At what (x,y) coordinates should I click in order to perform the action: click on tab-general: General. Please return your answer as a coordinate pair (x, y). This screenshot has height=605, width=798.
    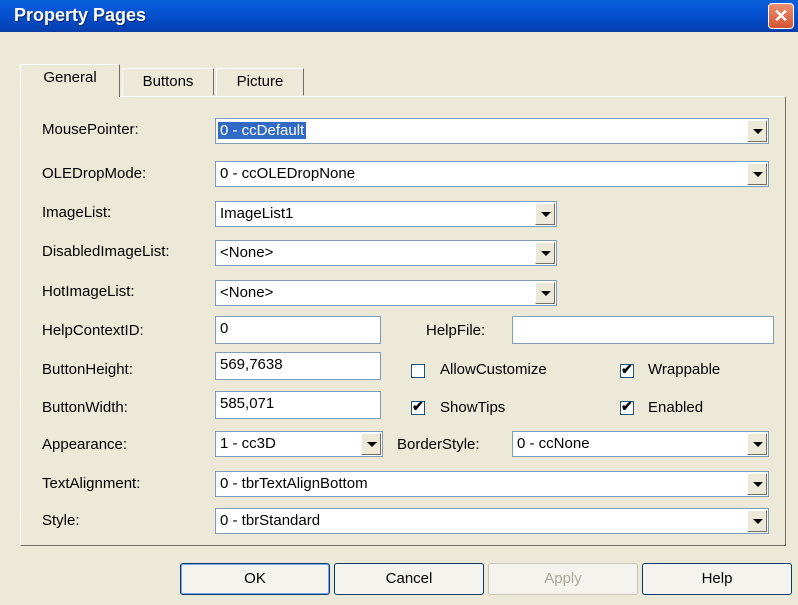
    Looking at the image, I should click on (70, 80).